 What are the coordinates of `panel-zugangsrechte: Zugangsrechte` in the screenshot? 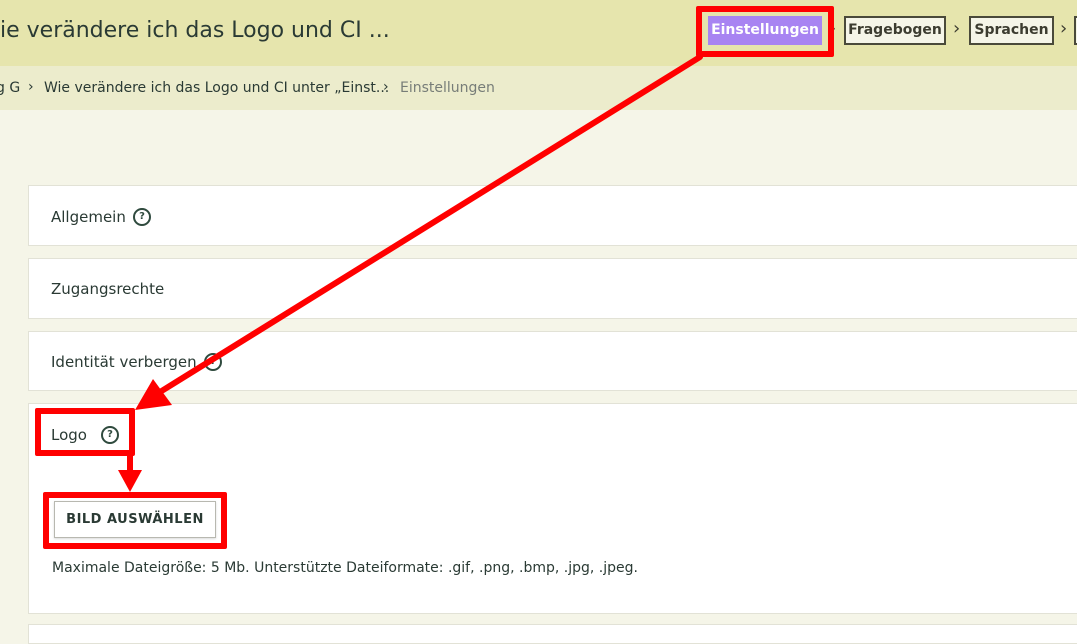 It's located at (552, 288).